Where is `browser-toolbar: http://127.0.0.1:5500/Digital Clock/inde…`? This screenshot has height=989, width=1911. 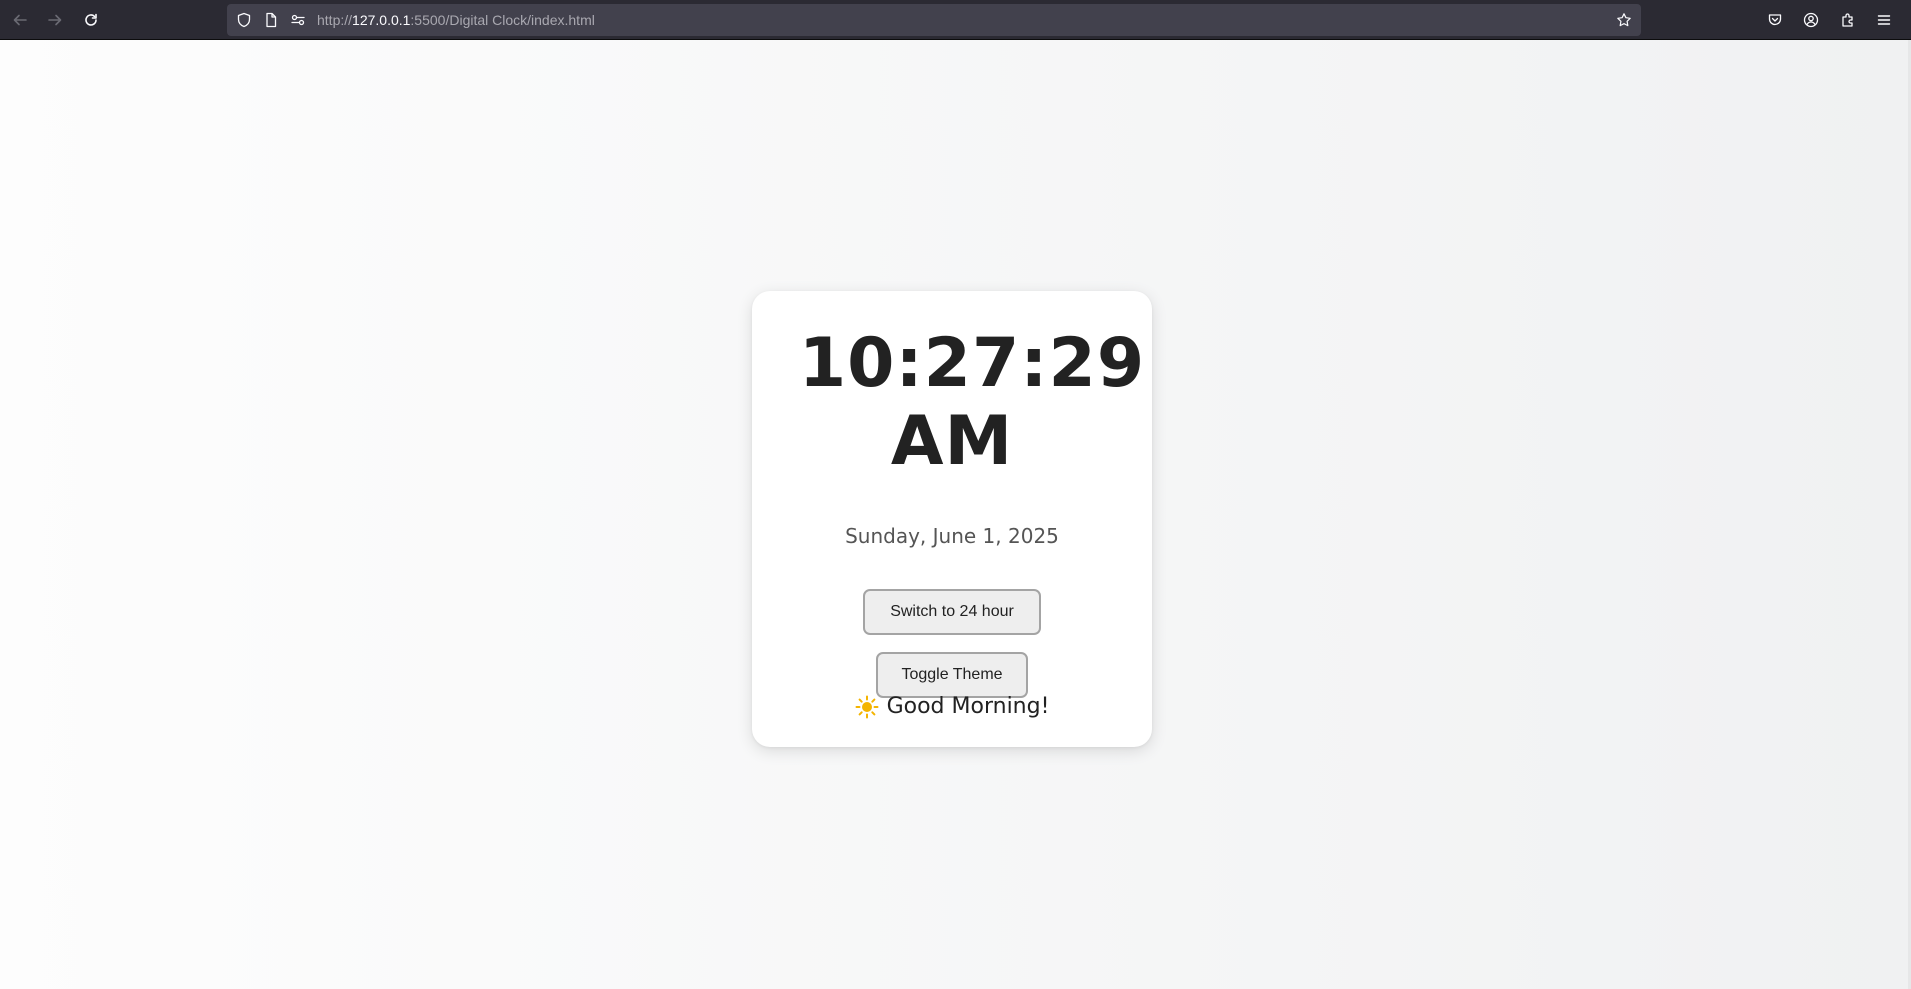
browser-toolbar: http://127.0.0.1:5500/Digital Clock/inde… is located at coordinates (955, 20).